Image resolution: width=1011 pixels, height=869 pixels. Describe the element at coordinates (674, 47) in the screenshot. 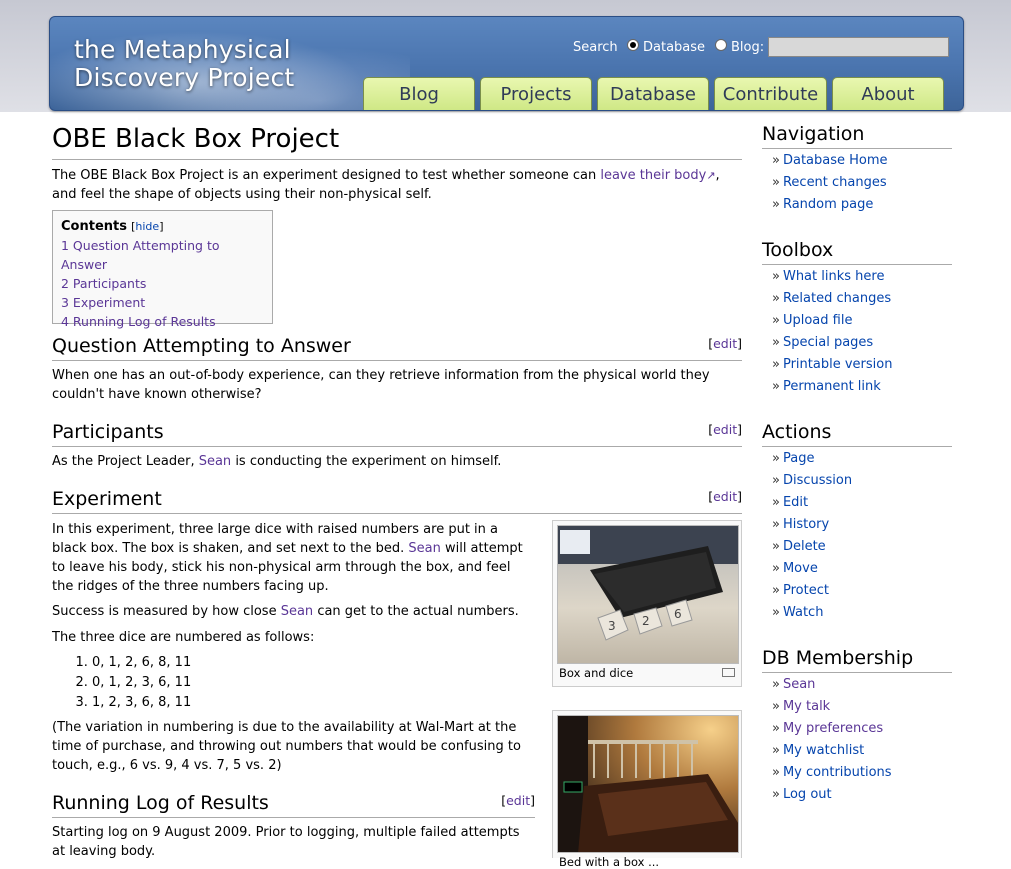

I see `radio-database-label: Database` at that location.